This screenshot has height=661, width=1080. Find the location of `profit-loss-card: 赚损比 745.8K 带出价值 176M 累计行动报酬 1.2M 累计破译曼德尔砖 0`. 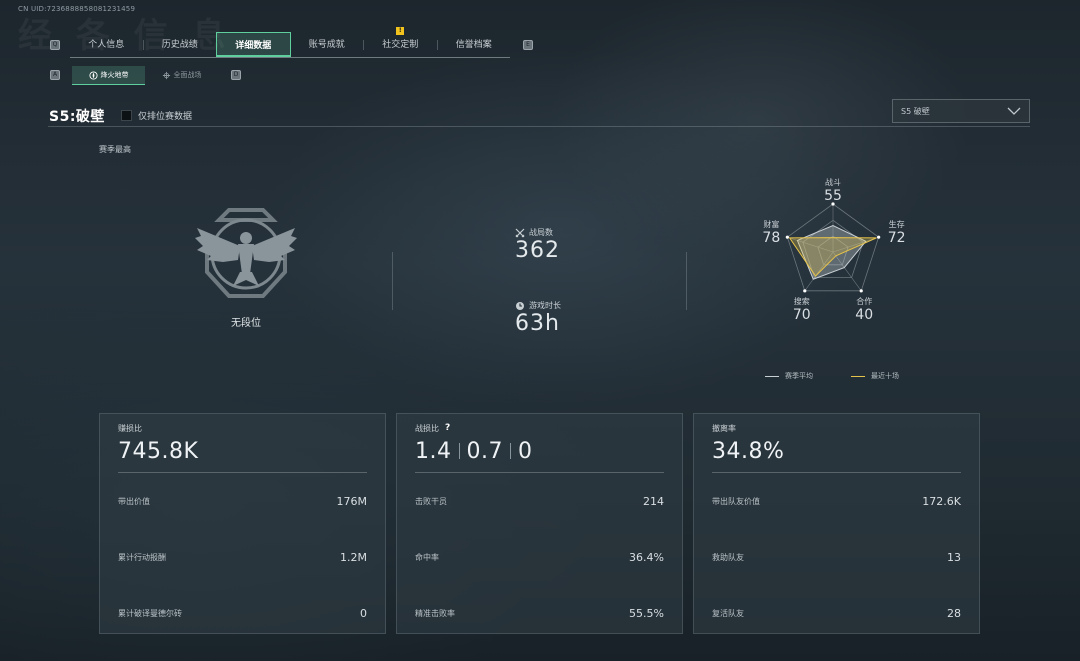

profit-loss-card: 赚损比 745.8K 带出价值 176M 累计行动报酬 1.2M 累计破译曼德尔砖 0 is located at coordinates (242, 523).